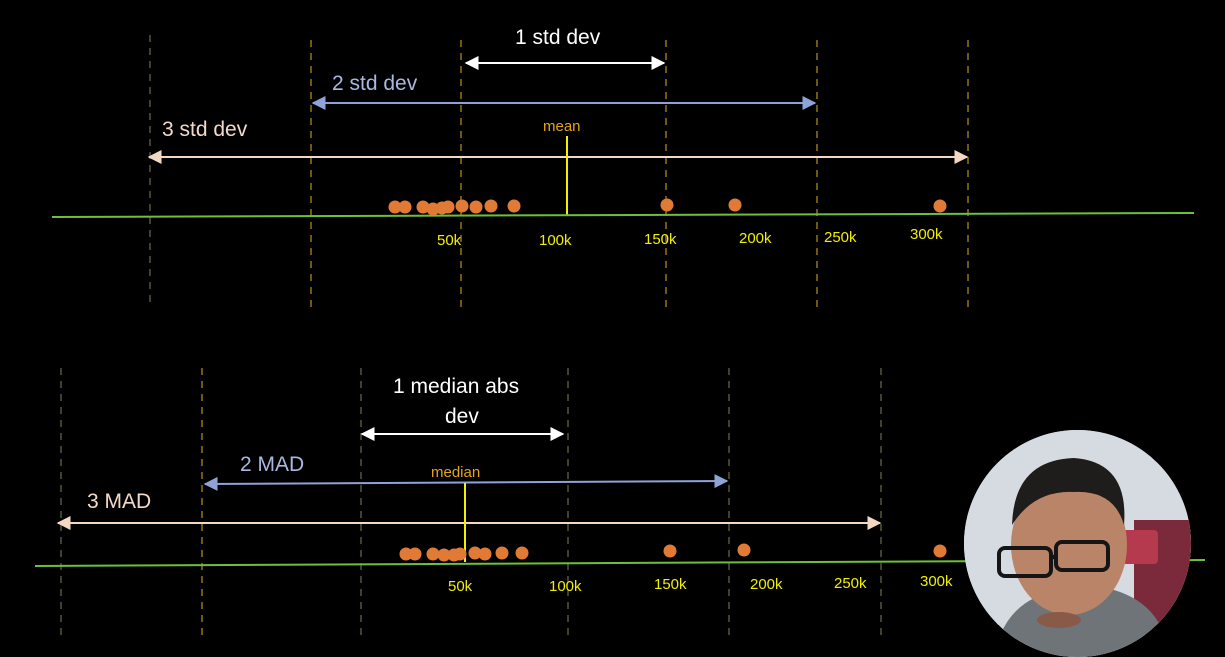  I want to click on label-2-std-dev: 2 std dev, so click(375, 83).